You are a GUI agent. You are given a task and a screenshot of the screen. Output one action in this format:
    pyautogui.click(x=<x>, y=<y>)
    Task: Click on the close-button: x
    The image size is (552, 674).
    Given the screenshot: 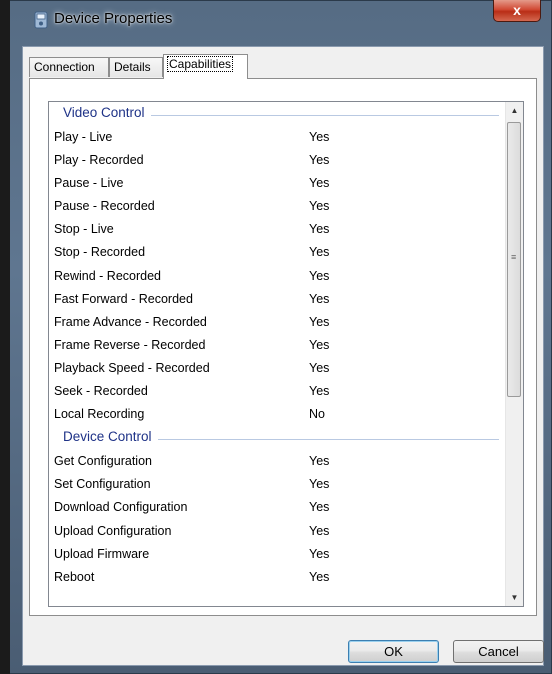 What is the action you would take?
    pyautogui.click(x=517, y=11)
    